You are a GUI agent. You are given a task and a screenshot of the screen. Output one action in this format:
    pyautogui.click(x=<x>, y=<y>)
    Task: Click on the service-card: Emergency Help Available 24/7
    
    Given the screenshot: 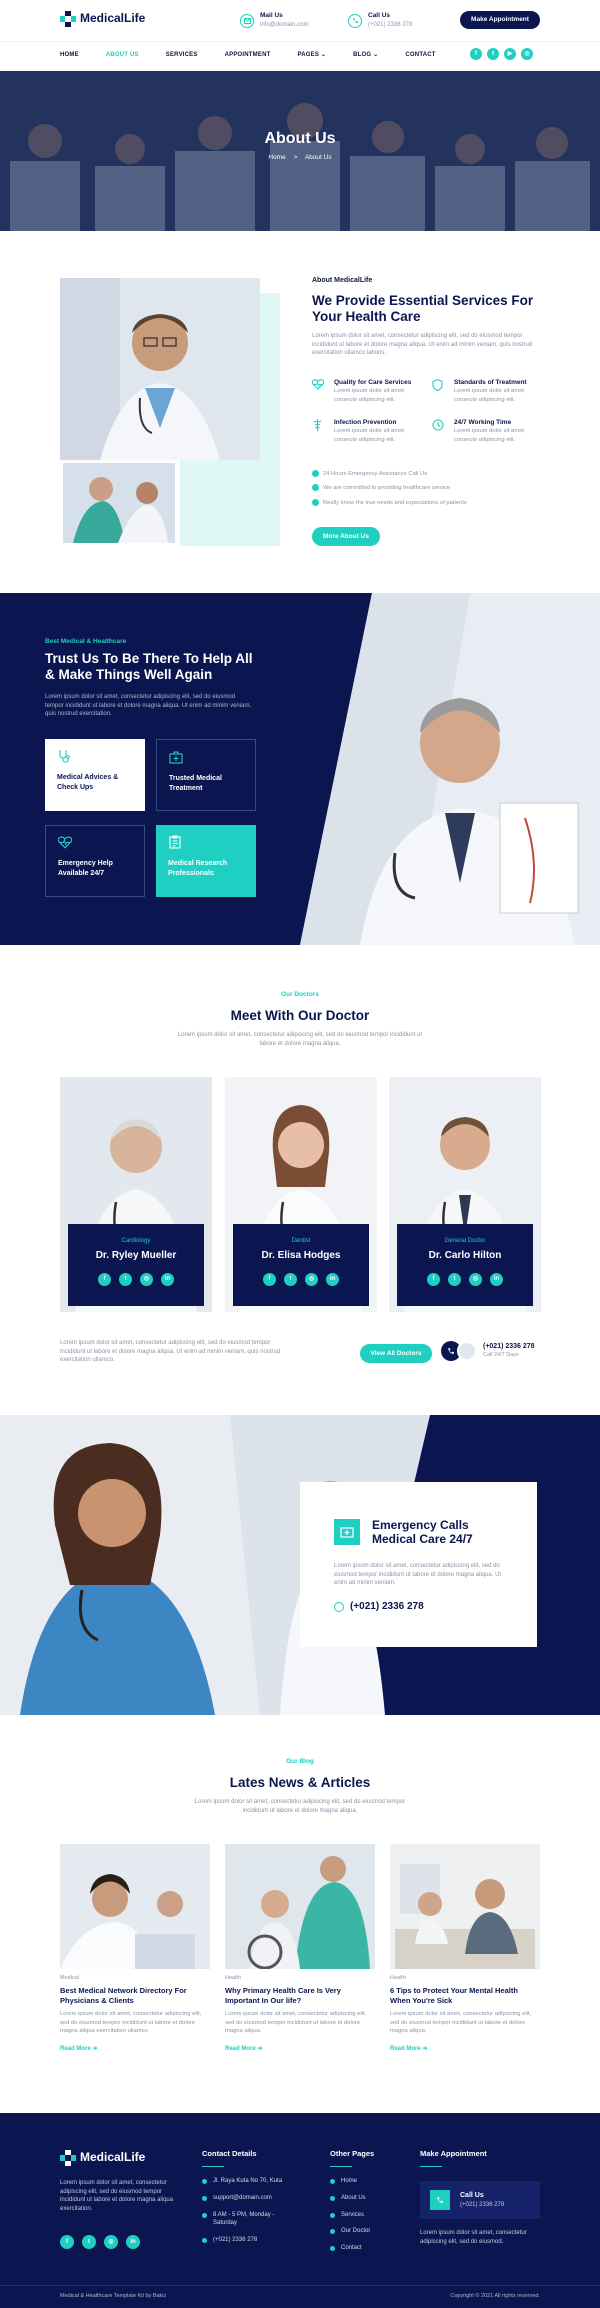 What is the action you would take?
    pyautogui.click(x=95, y=861)
    